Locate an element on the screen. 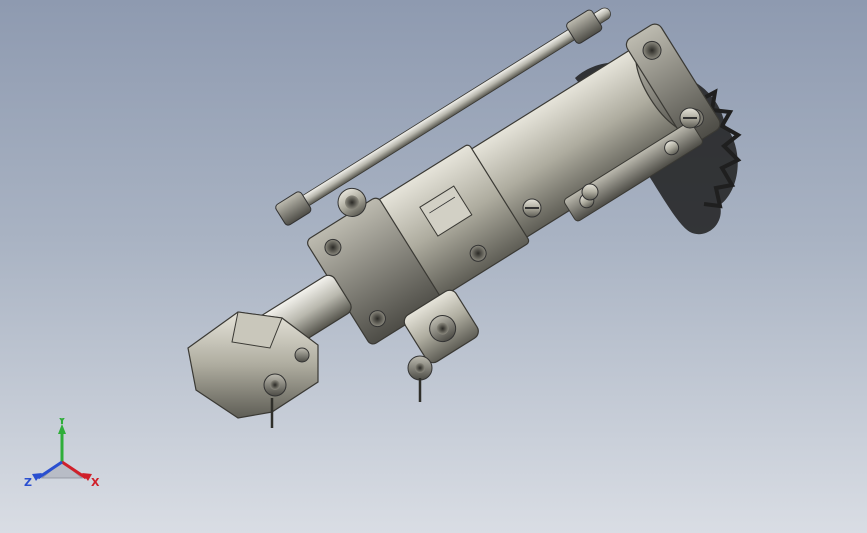 Image resolution: width=867 pixels, height=533 pixels. coordinate-triad: Y X Z is located at coordinates (62, 453).